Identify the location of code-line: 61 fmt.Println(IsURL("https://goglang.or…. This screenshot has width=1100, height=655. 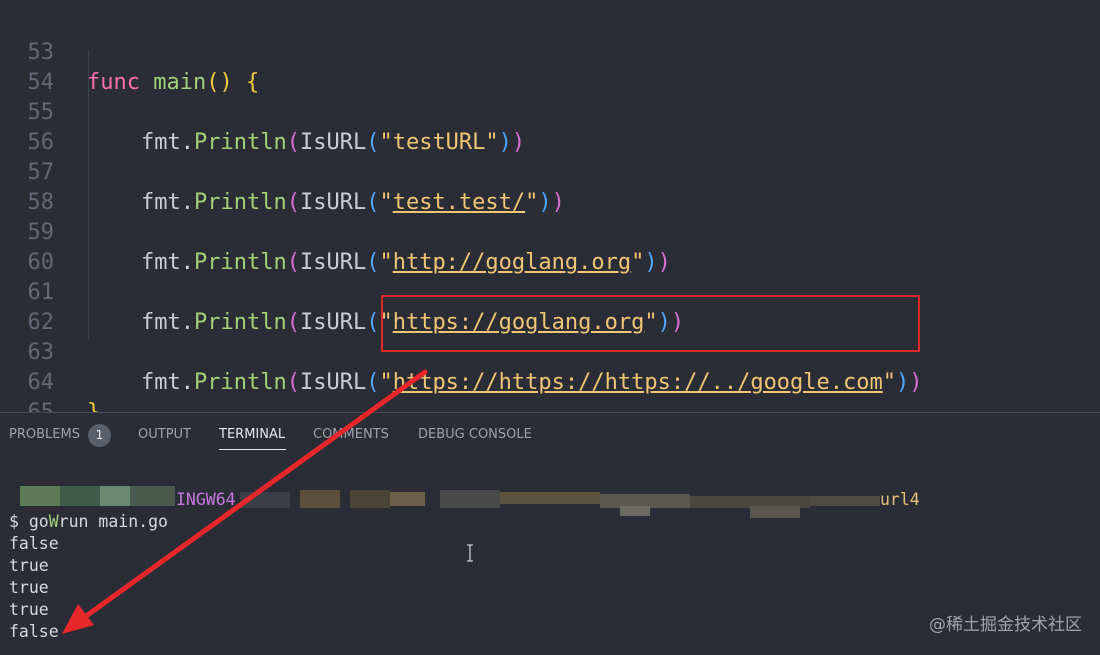
(550, 291).